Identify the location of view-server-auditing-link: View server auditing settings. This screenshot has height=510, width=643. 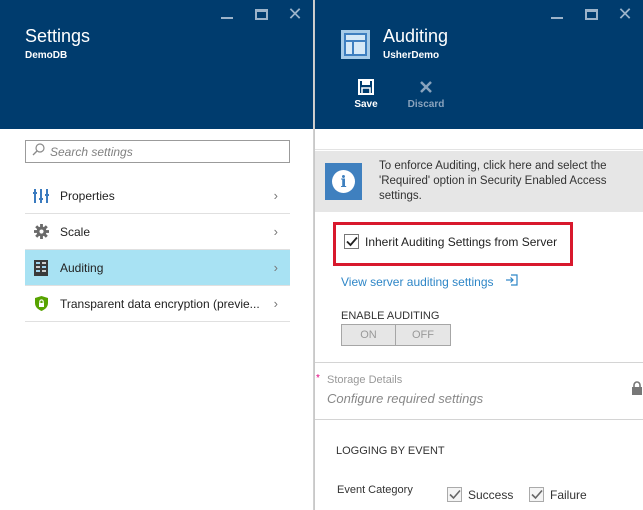
(429, 281).